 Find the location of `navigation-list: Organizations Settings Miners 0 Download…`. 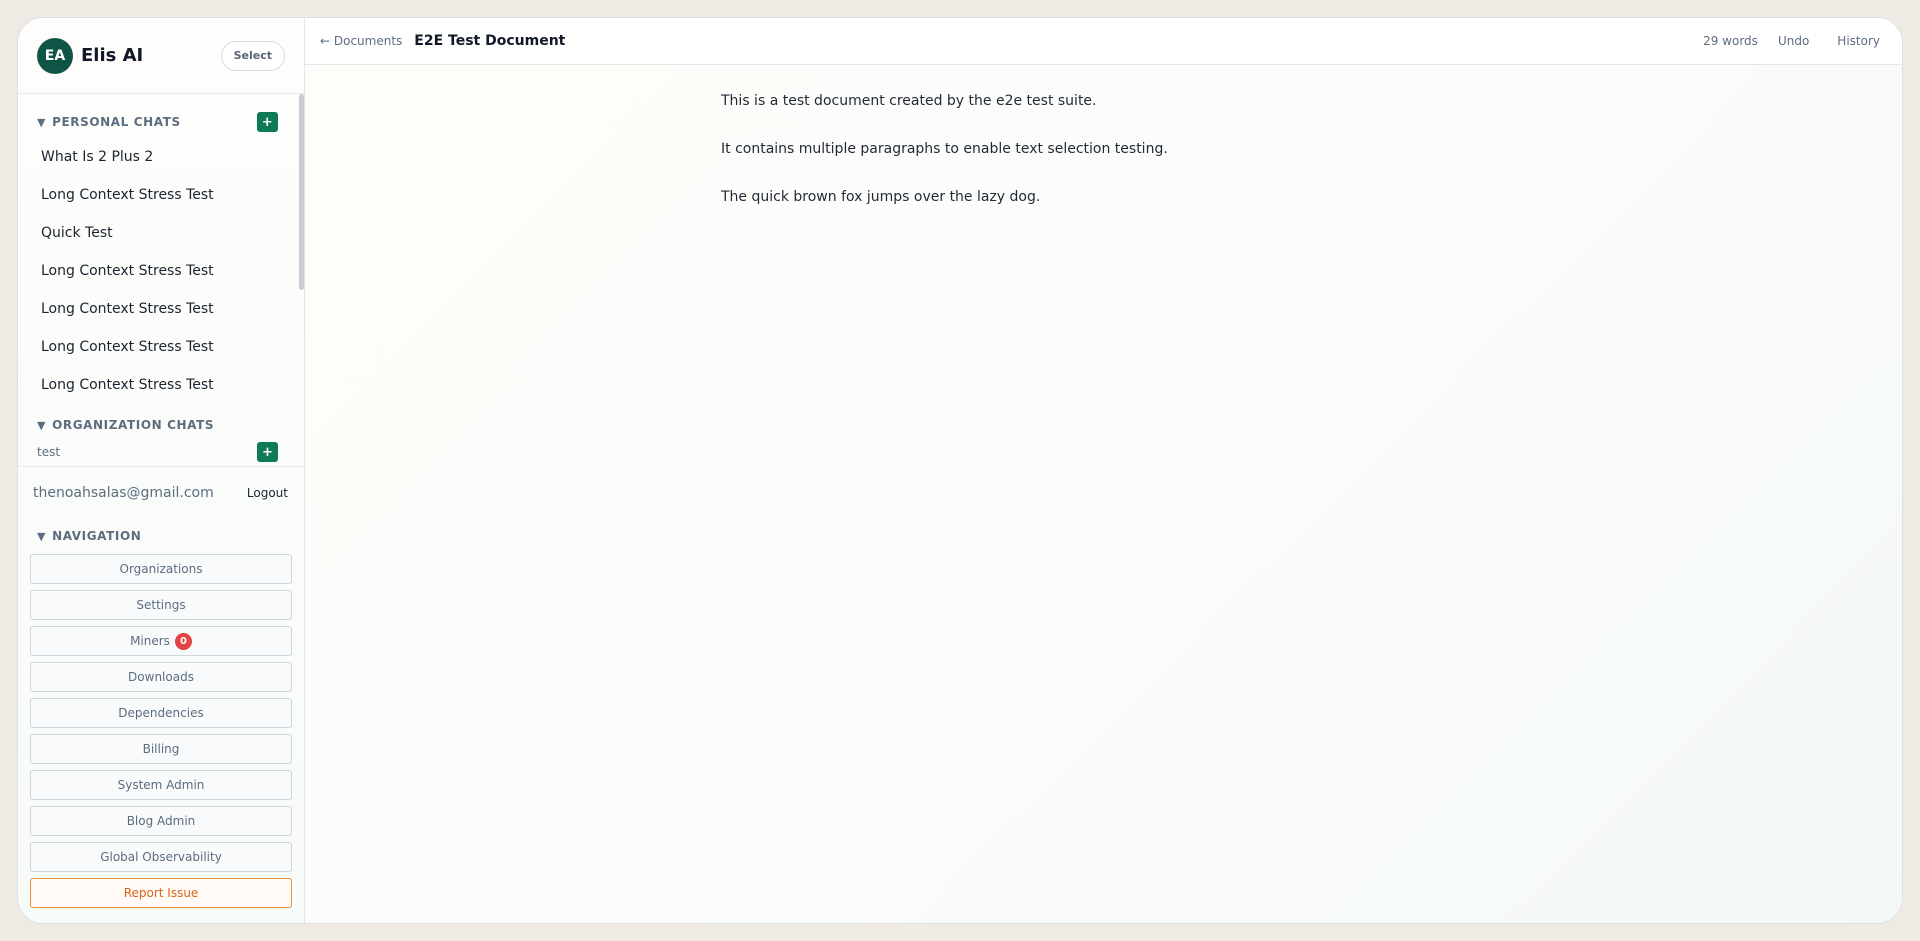

navigation-list: Organizations Settings Miners 0 Download… is located at coordinates (161, 734).